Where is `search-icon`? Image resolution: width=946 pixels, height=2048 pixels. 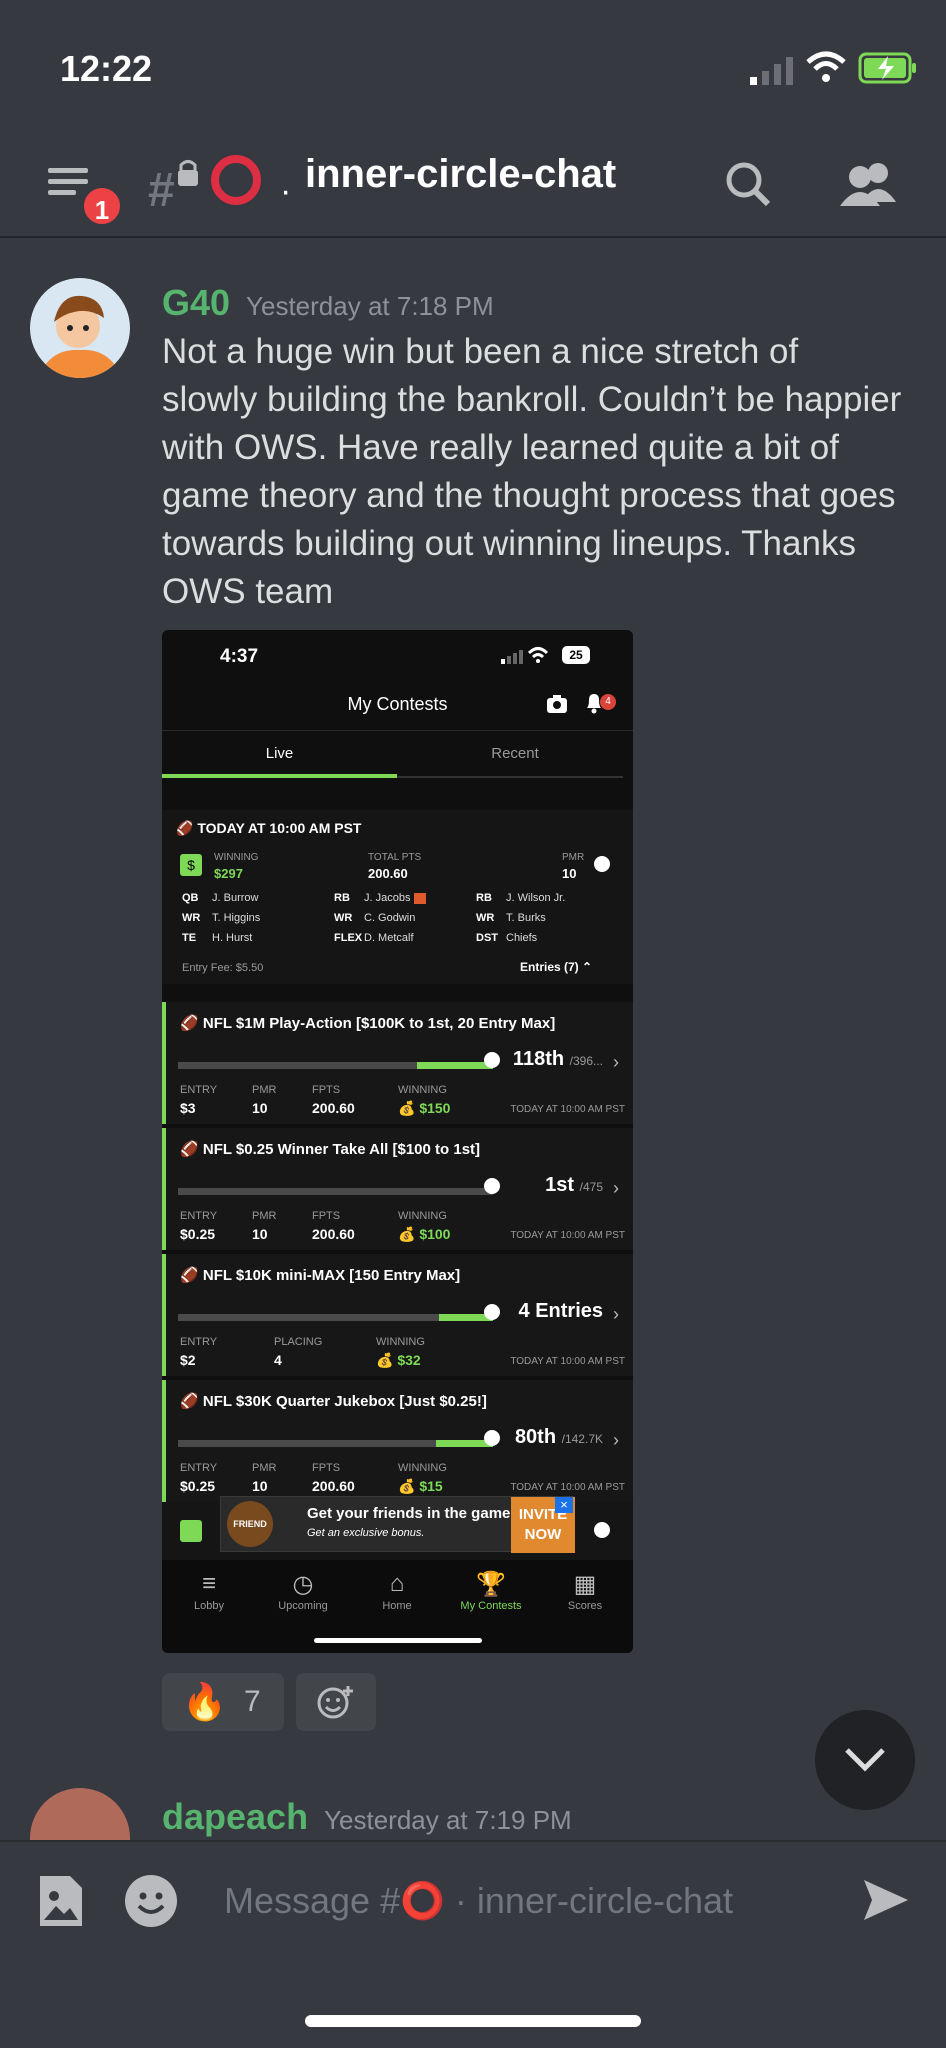 search-icon is located at coordinates (748, 186).